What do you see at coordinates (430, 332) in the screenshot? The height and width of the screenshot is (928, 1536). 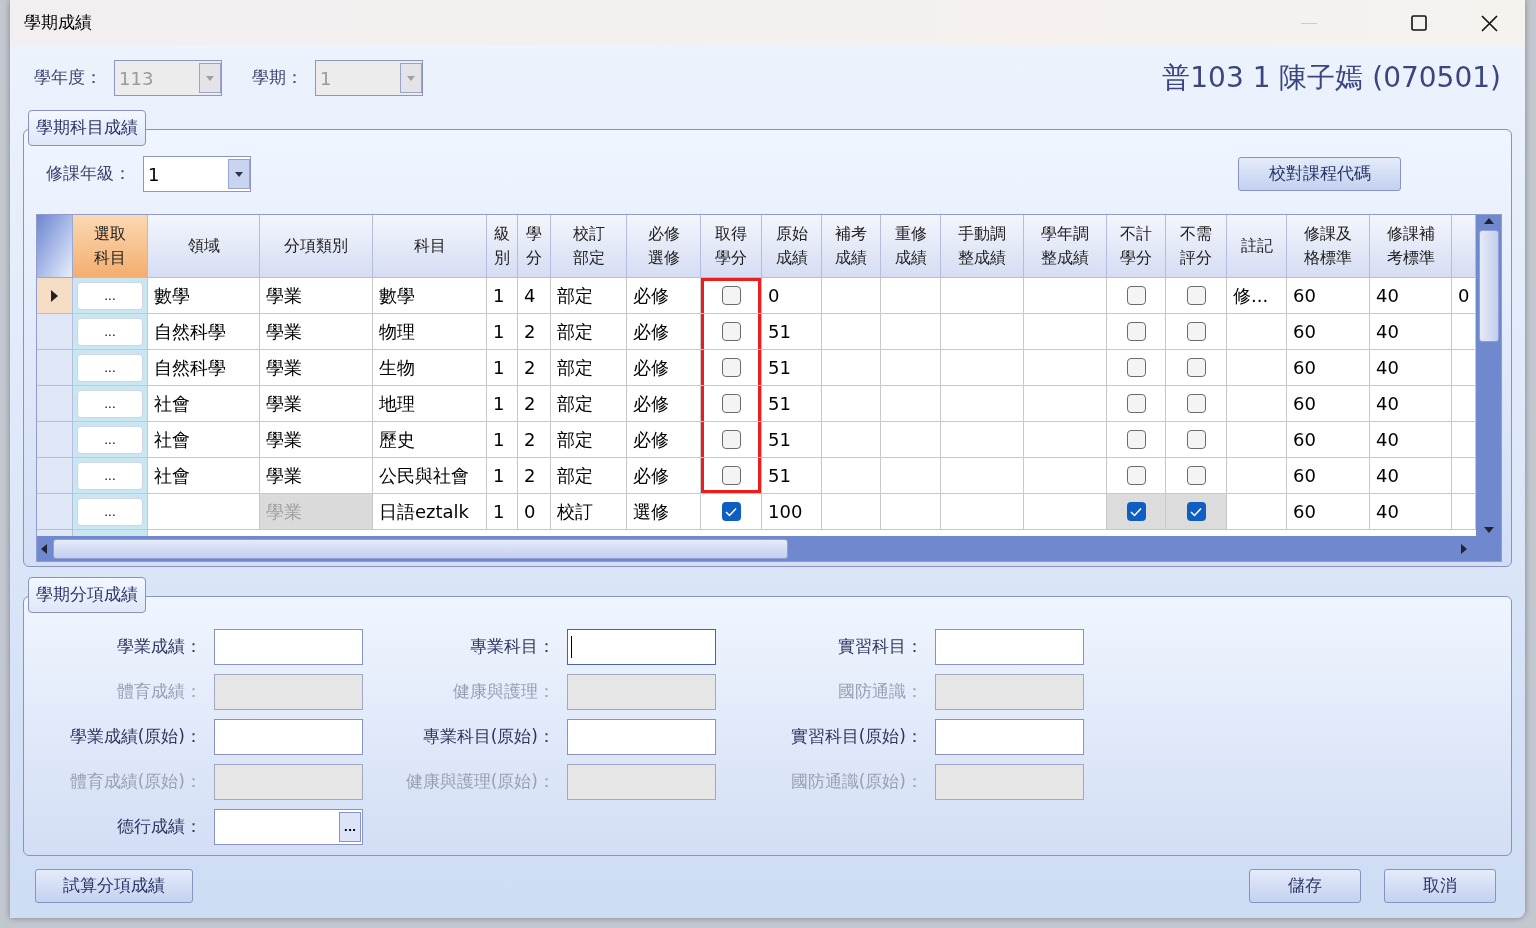 I see `table-cell: 物理` at bounding box center [430, 332].